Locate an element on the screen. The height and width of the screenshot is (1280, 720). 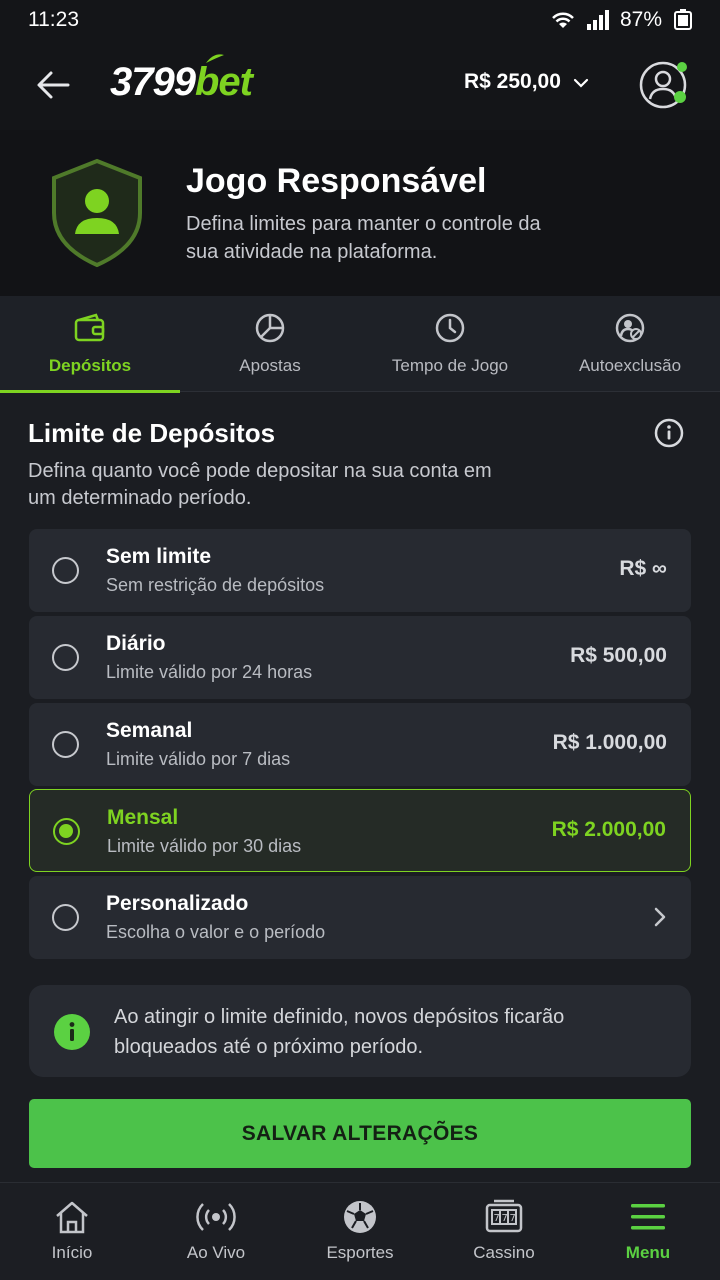
chevron-right-icon is located at coordinates (660, 919).